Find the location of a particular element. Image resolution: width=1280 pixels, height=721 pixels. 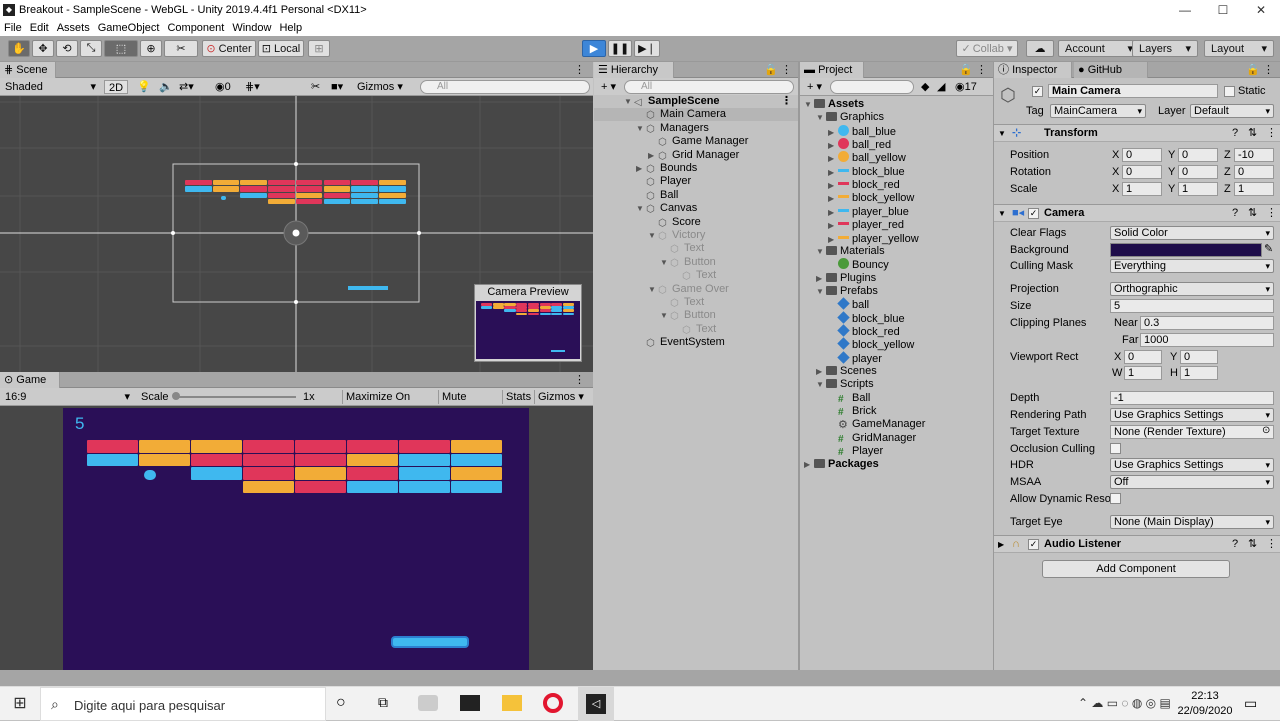

layout-dropdown: Layout ▾ is located at coordinates (1239, 48).